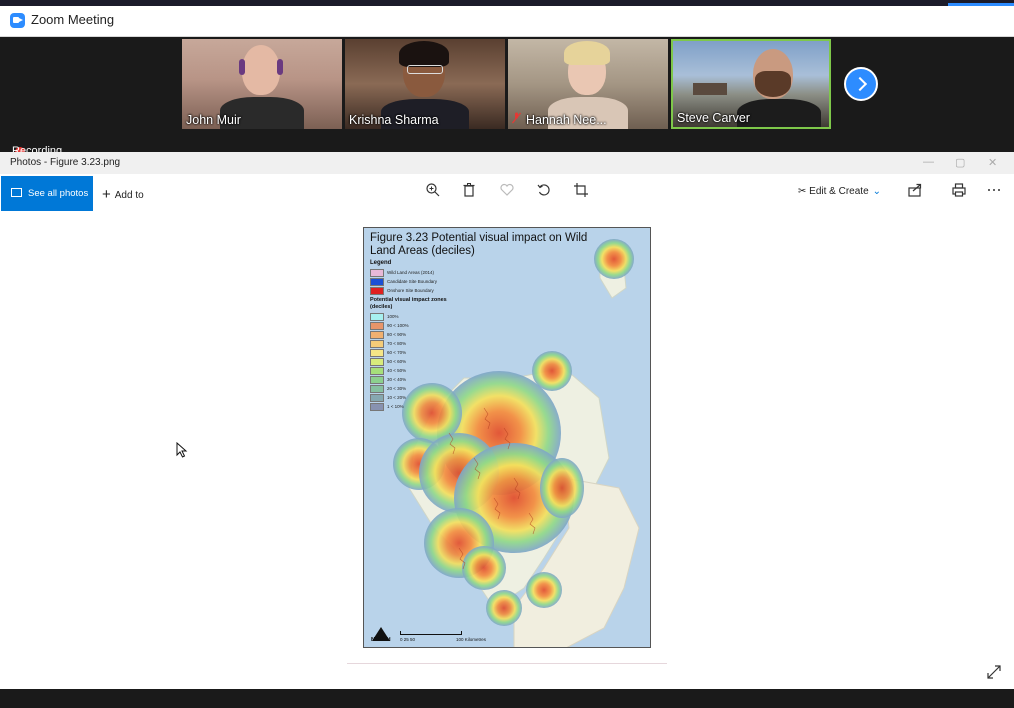 This screenshot has width=1014, height=708. What do you see at coordinates (994, 190) in the screenshot?
I see `more-icon` at bounding box center [994, 190].